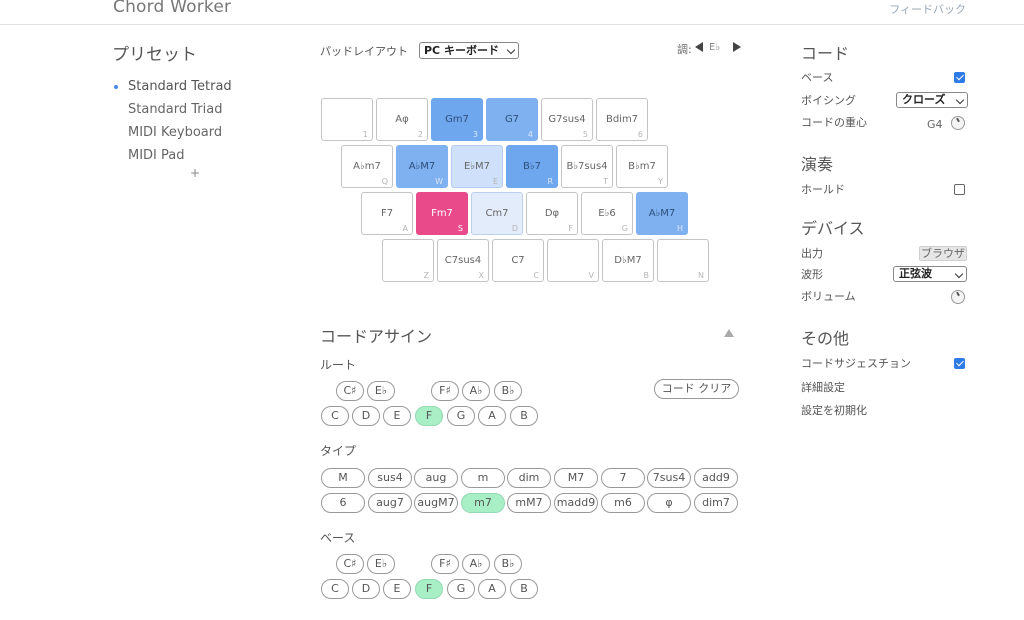 The width and height of the screenshot is (1024, 620). Describe the element at coordinates (518, 260) in the screenshot. I see `chord-pad: C7 C` at that location.